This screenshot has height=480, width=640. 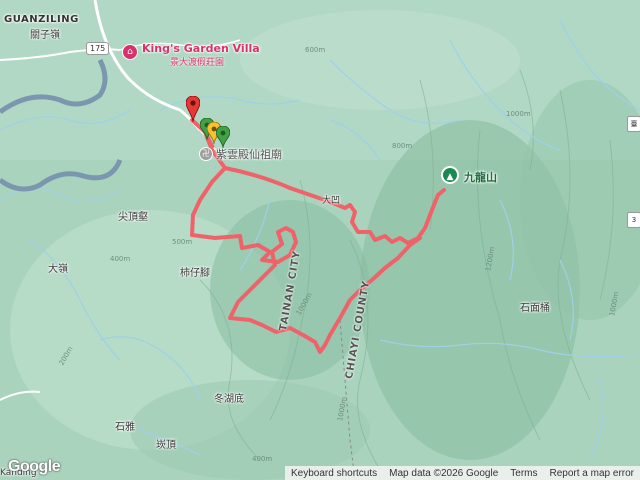 I want to click on place-label: 石雅, so click(x=125, y=427).